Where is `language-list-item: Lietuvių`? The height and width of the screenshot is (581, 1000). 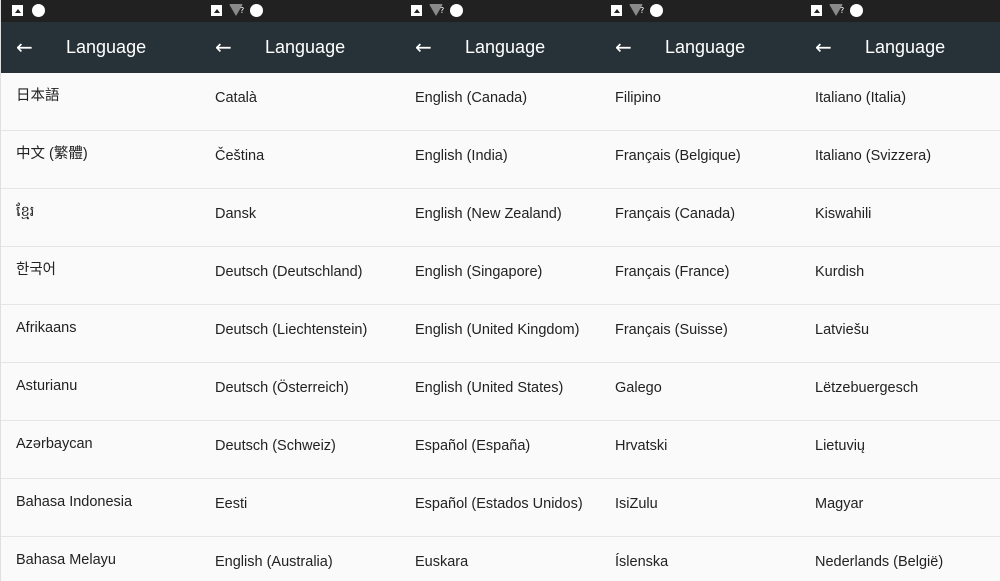
language-list-item: Lietuvių is located at coordinates (900, 450).